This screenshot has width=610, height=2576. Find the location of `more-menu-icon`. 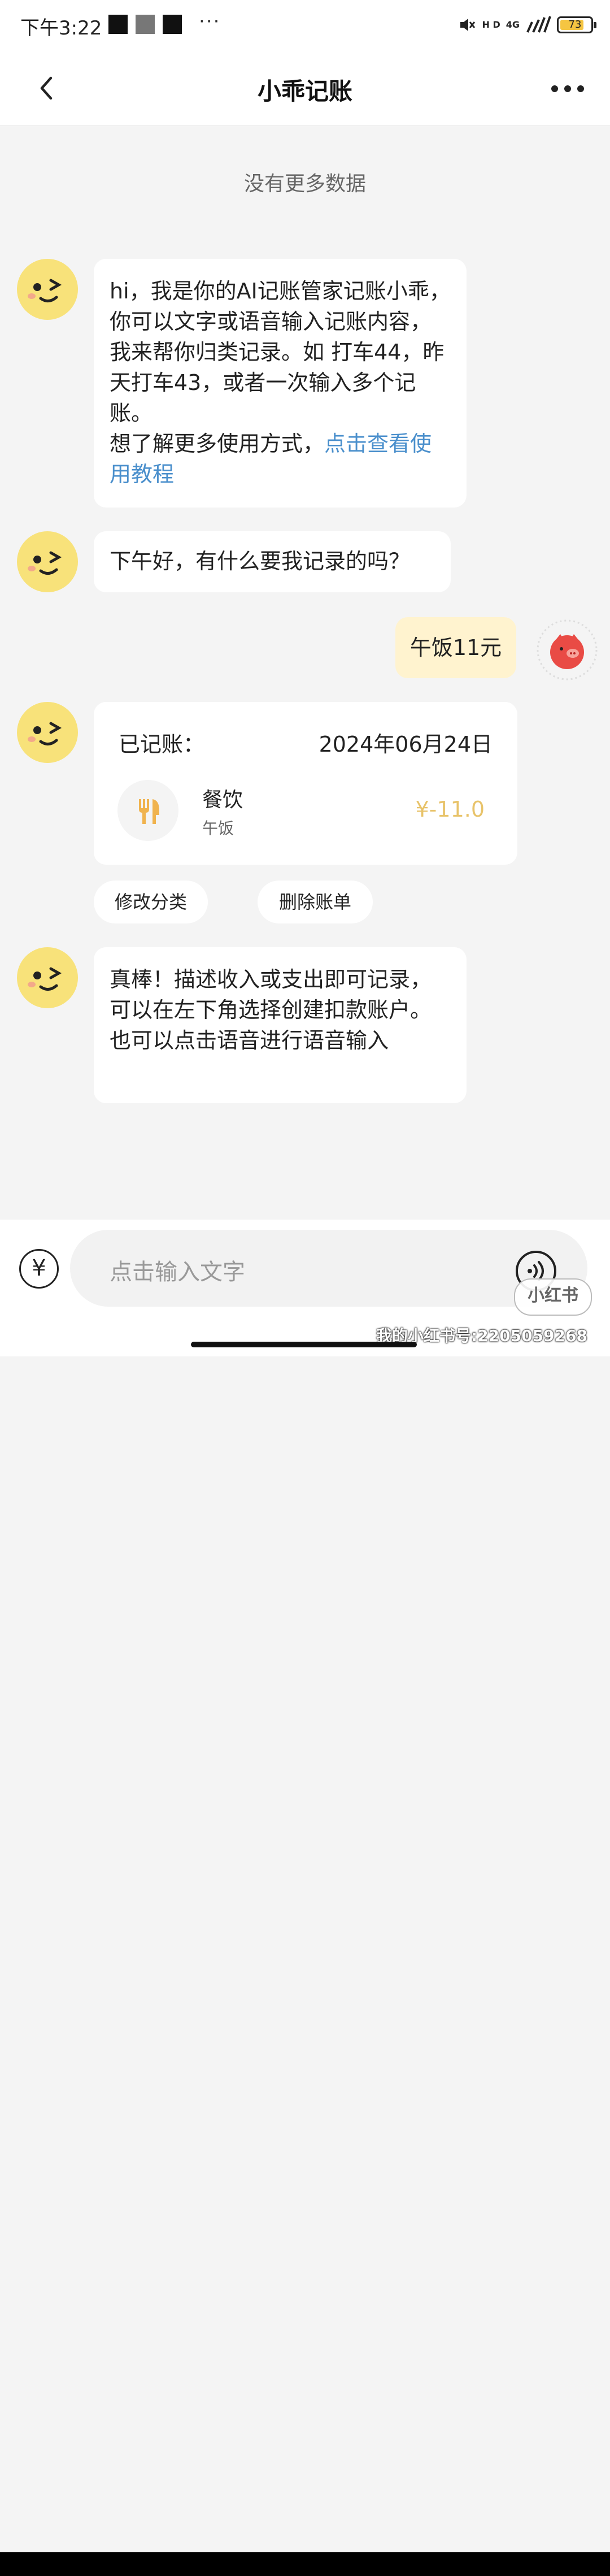

more-menu-icon is located at coordinates (567, 89).